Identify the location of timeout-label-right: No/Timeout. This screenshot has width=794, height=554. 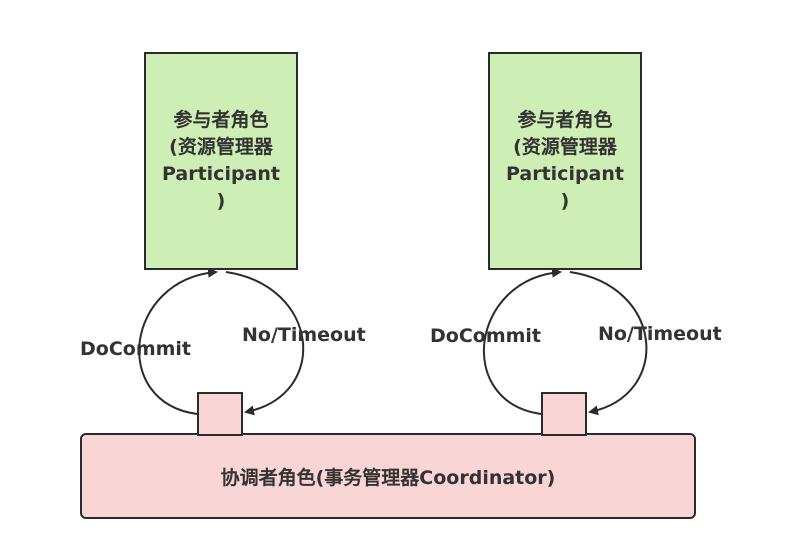
(660, 334).